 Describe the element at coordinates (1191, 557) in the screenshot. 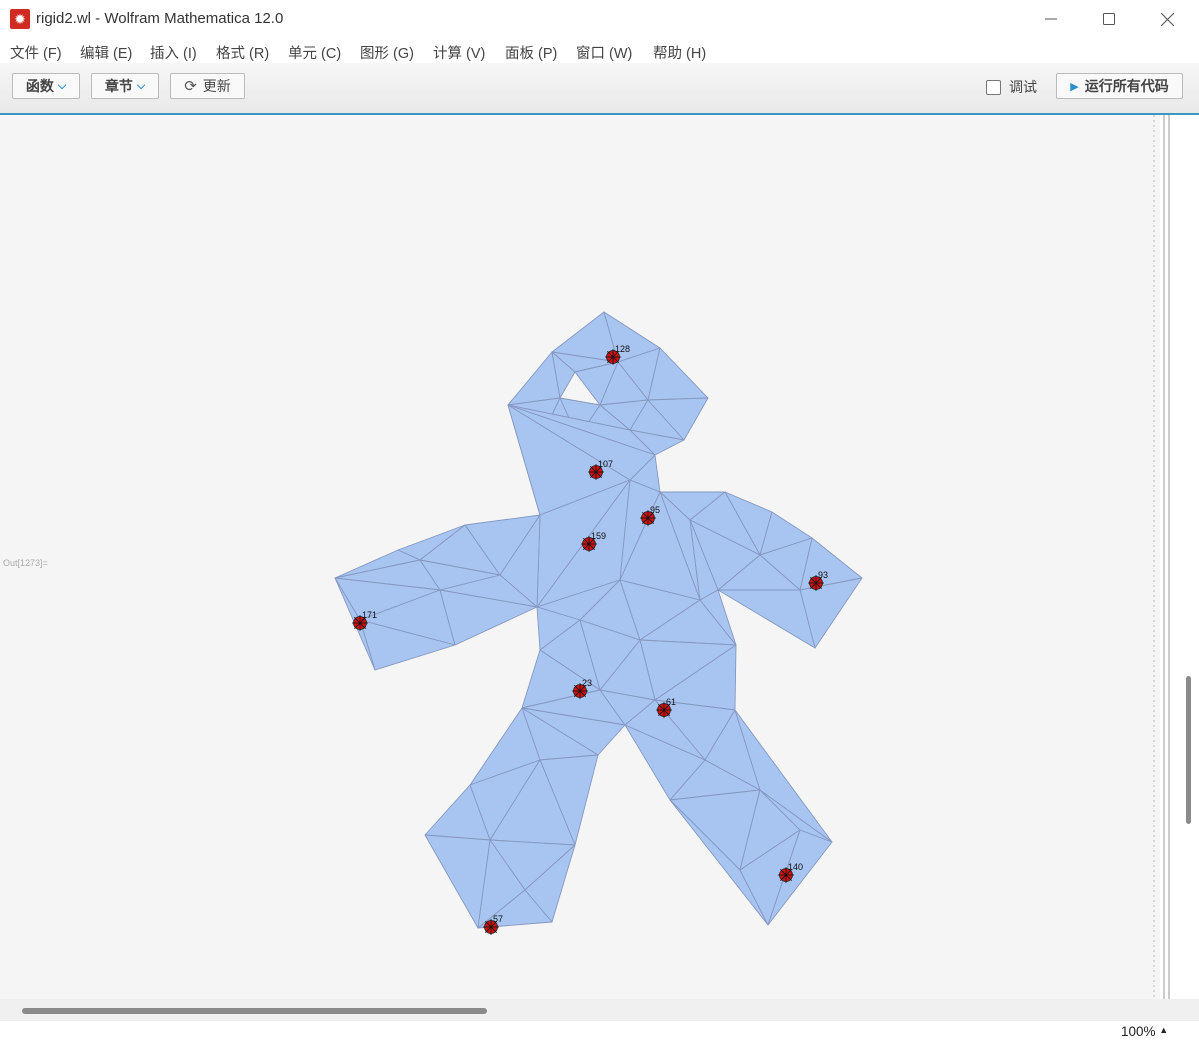

I see `vertical-scrollbar-track` at that location.